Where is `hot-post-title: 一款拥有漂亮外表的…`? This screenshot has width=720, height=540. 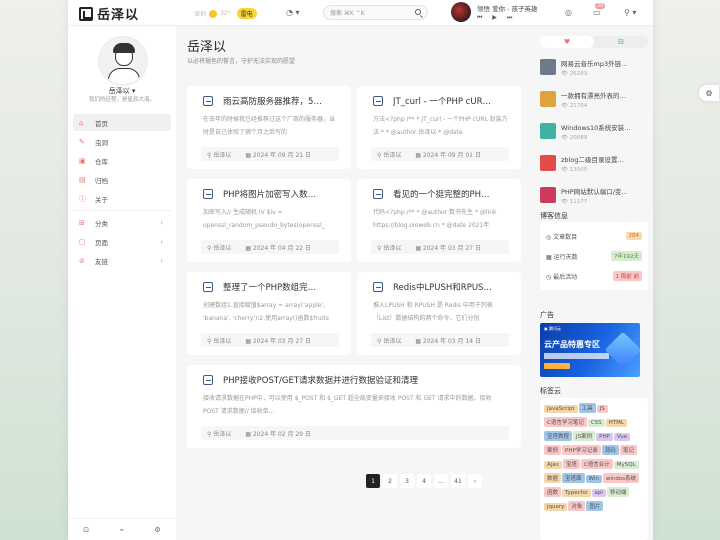 hot-post-title: 一款拥有漂亮外表的… is located at coordinates (596, 95).